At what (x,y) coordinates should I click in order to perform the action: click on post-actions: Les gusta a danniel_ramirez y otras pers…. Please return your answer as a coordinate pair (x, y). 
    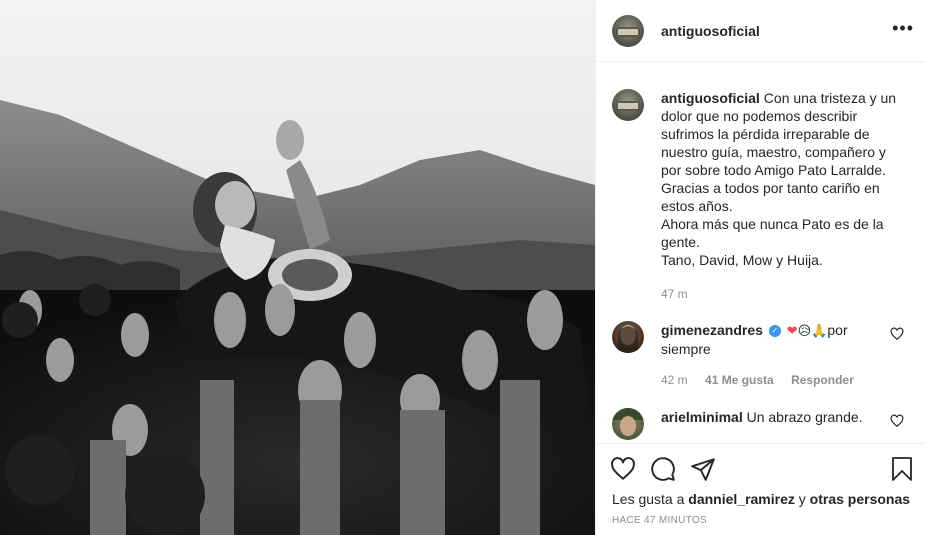
    Looking at the image, I should click on (760, 489).